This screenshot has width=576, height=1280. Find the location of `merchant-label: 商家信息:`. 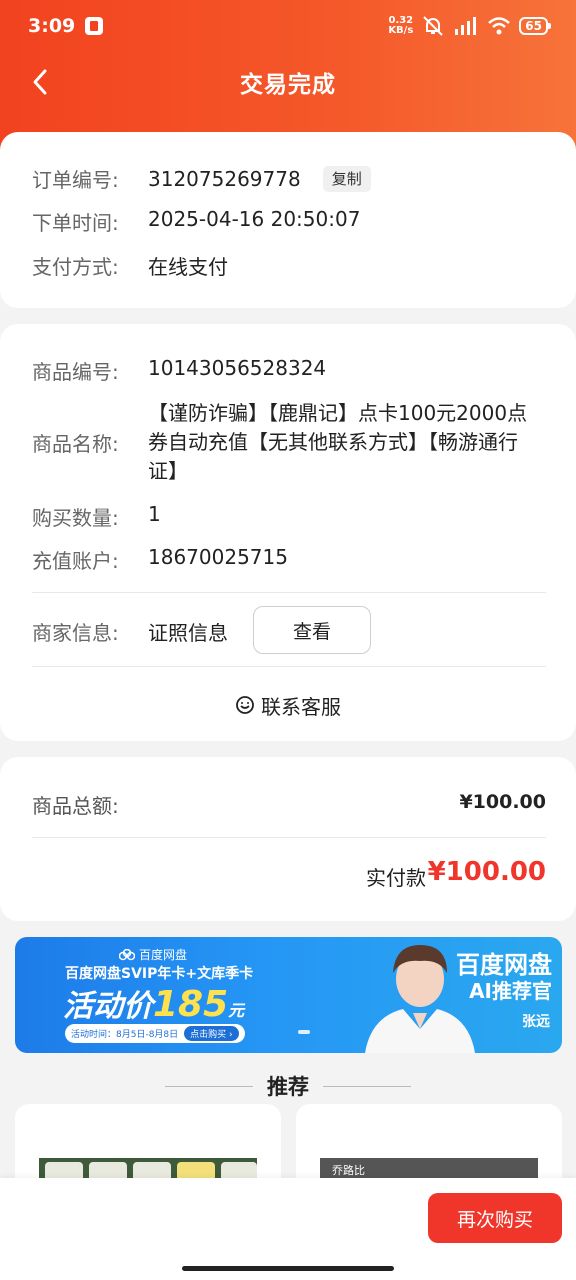

merchant-label: 商家信息: is located at coordinates (75, 633).